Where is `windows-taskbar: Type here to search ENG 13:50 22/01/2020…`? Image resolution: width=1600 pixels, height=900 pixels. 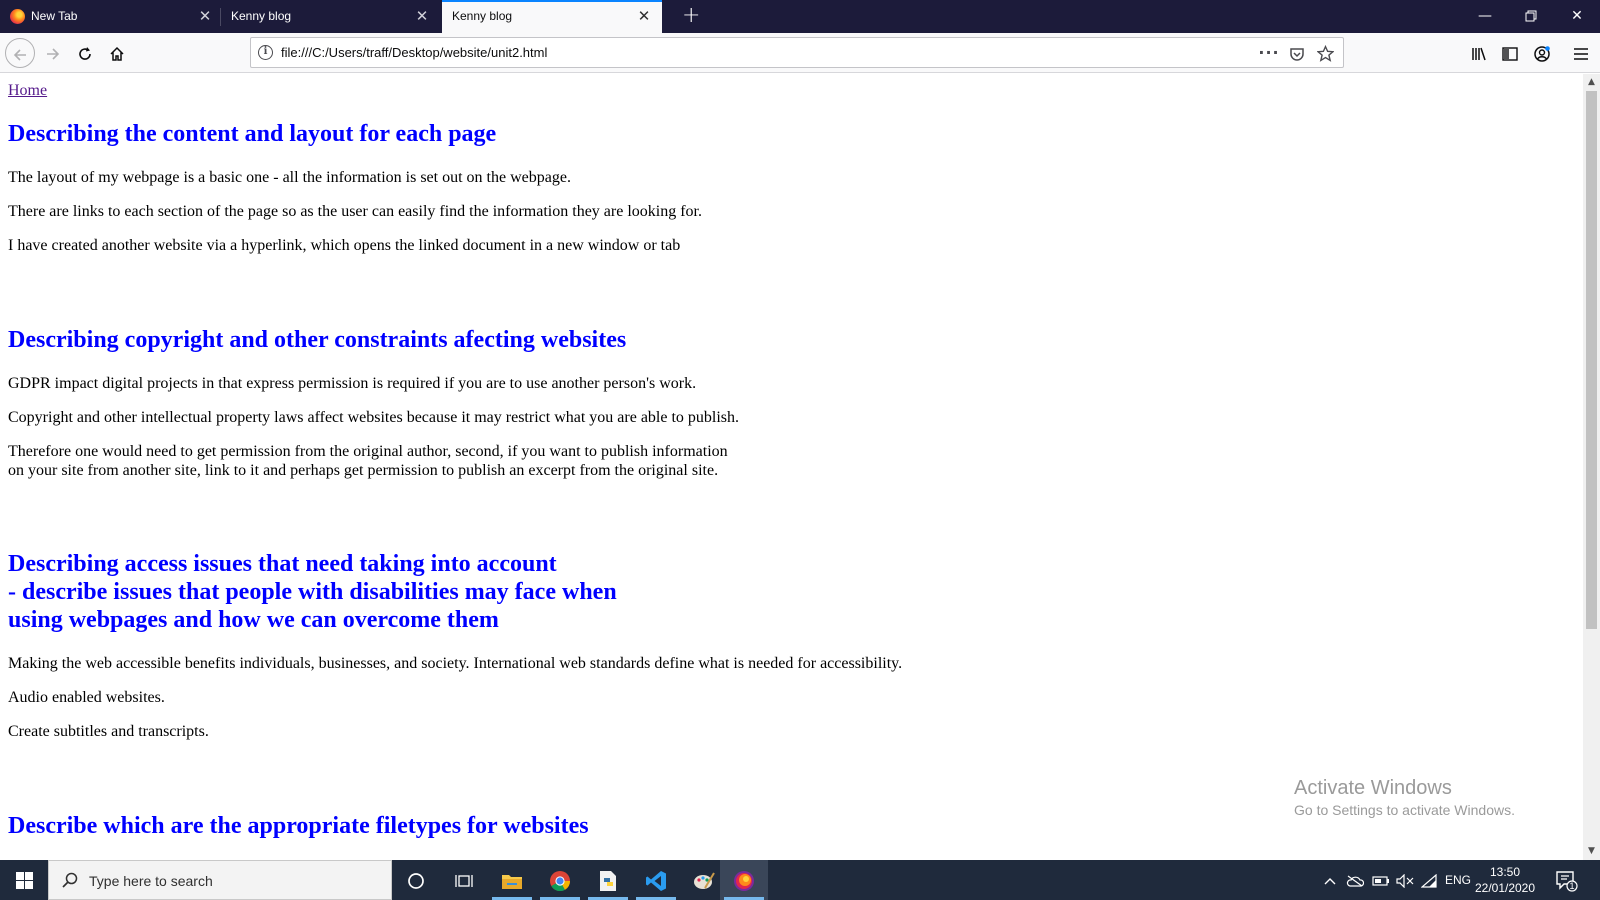
windows-taskbar: Type here to search ENG 13:50 22/01/2020… is located at coordinates (800, 880).